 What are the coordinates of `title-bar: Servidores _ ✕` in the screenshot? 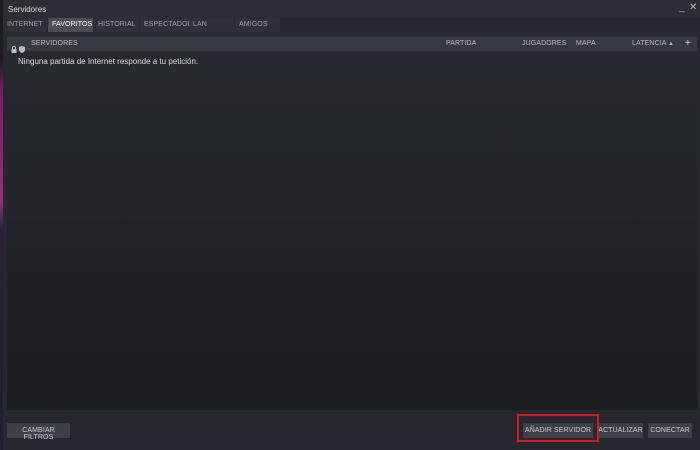 It's located at (351, 9).